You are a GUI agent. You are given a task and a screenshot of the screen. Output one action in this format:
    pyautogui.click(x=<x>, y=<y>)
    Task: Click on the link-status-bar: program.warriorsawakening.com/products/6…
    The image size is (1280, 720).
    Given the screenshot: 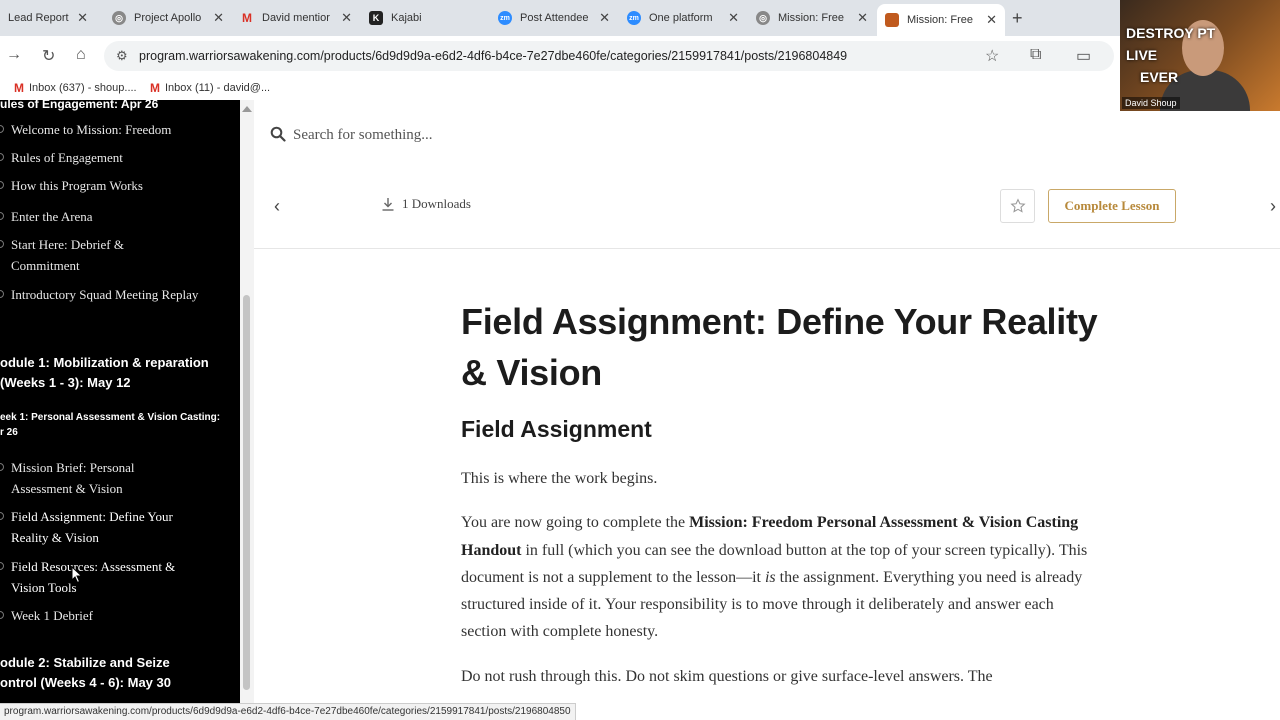 What is the action you would take?
    pyautogui.click(x=288, y=711)
    